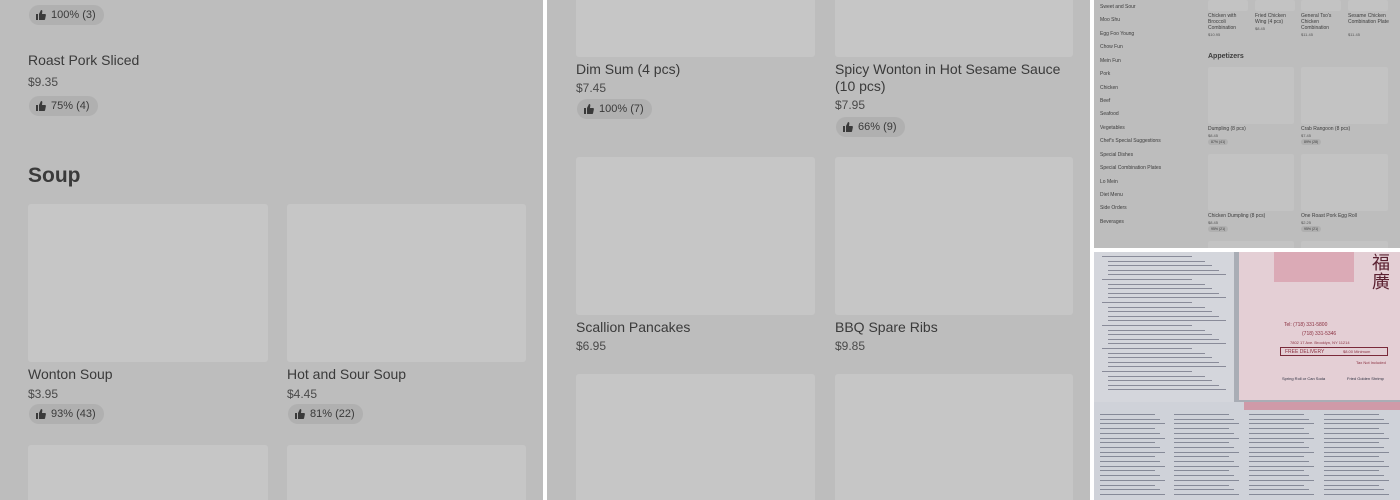  I want to click on item-price: $6.95, so click(591, 346).